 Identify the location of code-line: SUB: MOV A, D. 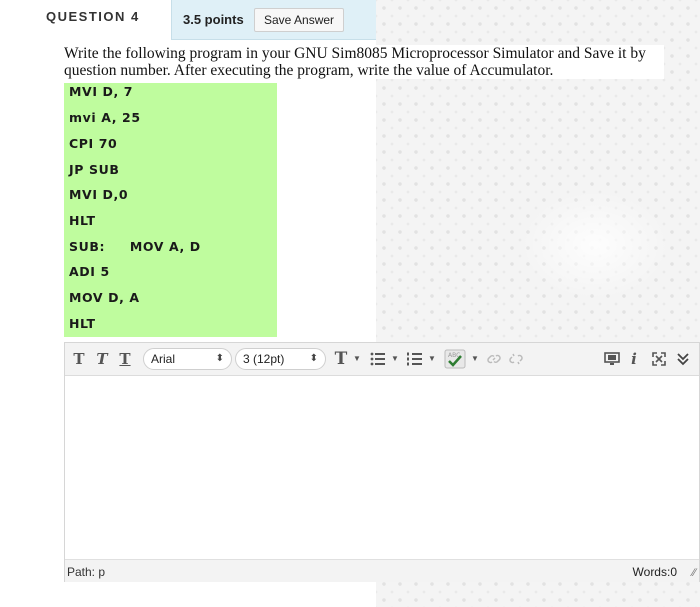
(135, 246).